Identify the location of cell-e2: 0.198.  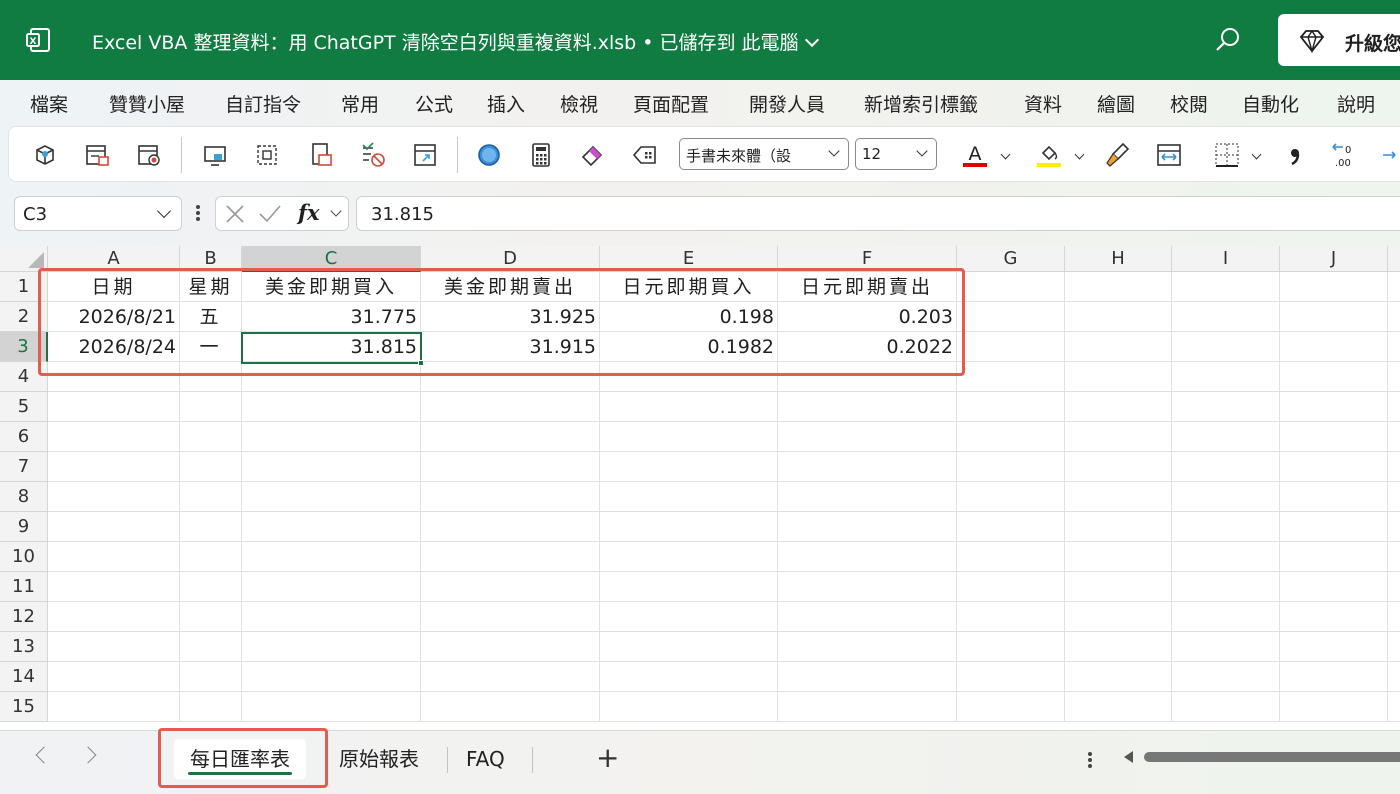
(689, 317).